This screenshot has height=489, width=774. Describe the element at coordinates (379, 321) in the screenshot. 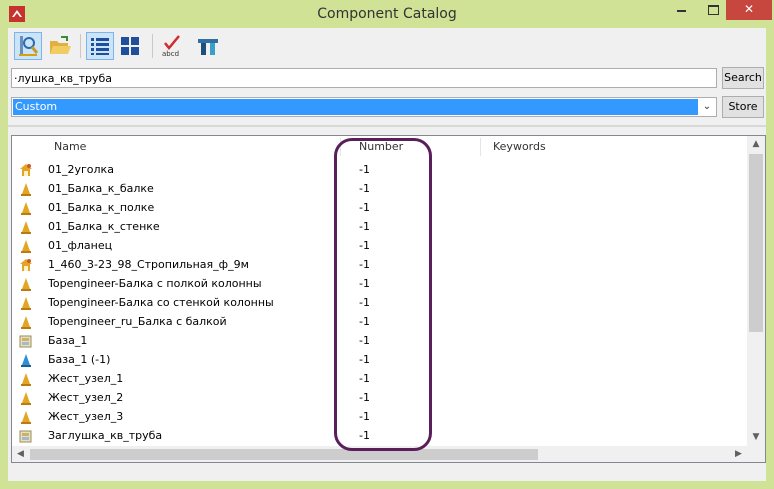

I see `table-row: Topengineer_ru_Балка с балкой -1` at that location.